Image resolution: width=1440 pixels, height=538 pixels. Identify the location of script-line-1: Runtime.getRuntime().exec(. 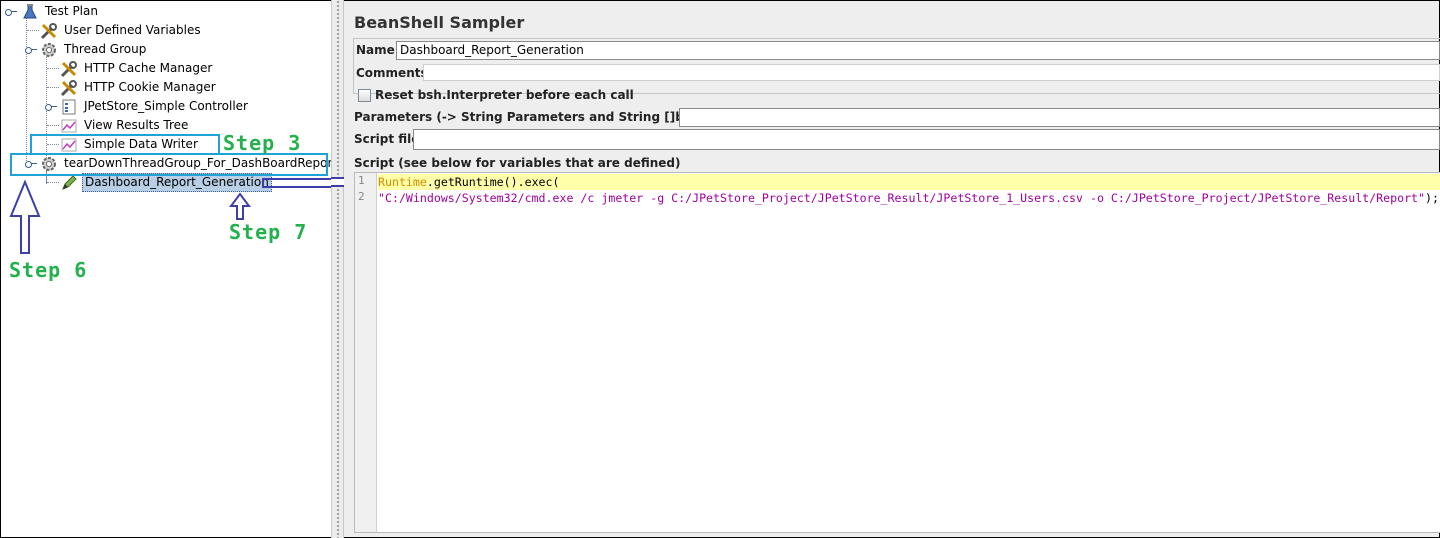
(469, 182).